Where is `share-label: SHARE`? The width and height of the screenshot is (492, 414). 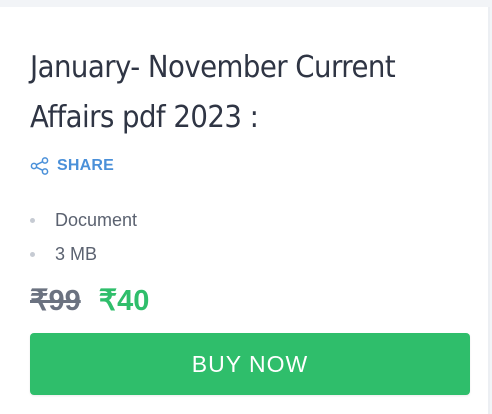 share-label: SHARE is located at coordinates (86, 165).